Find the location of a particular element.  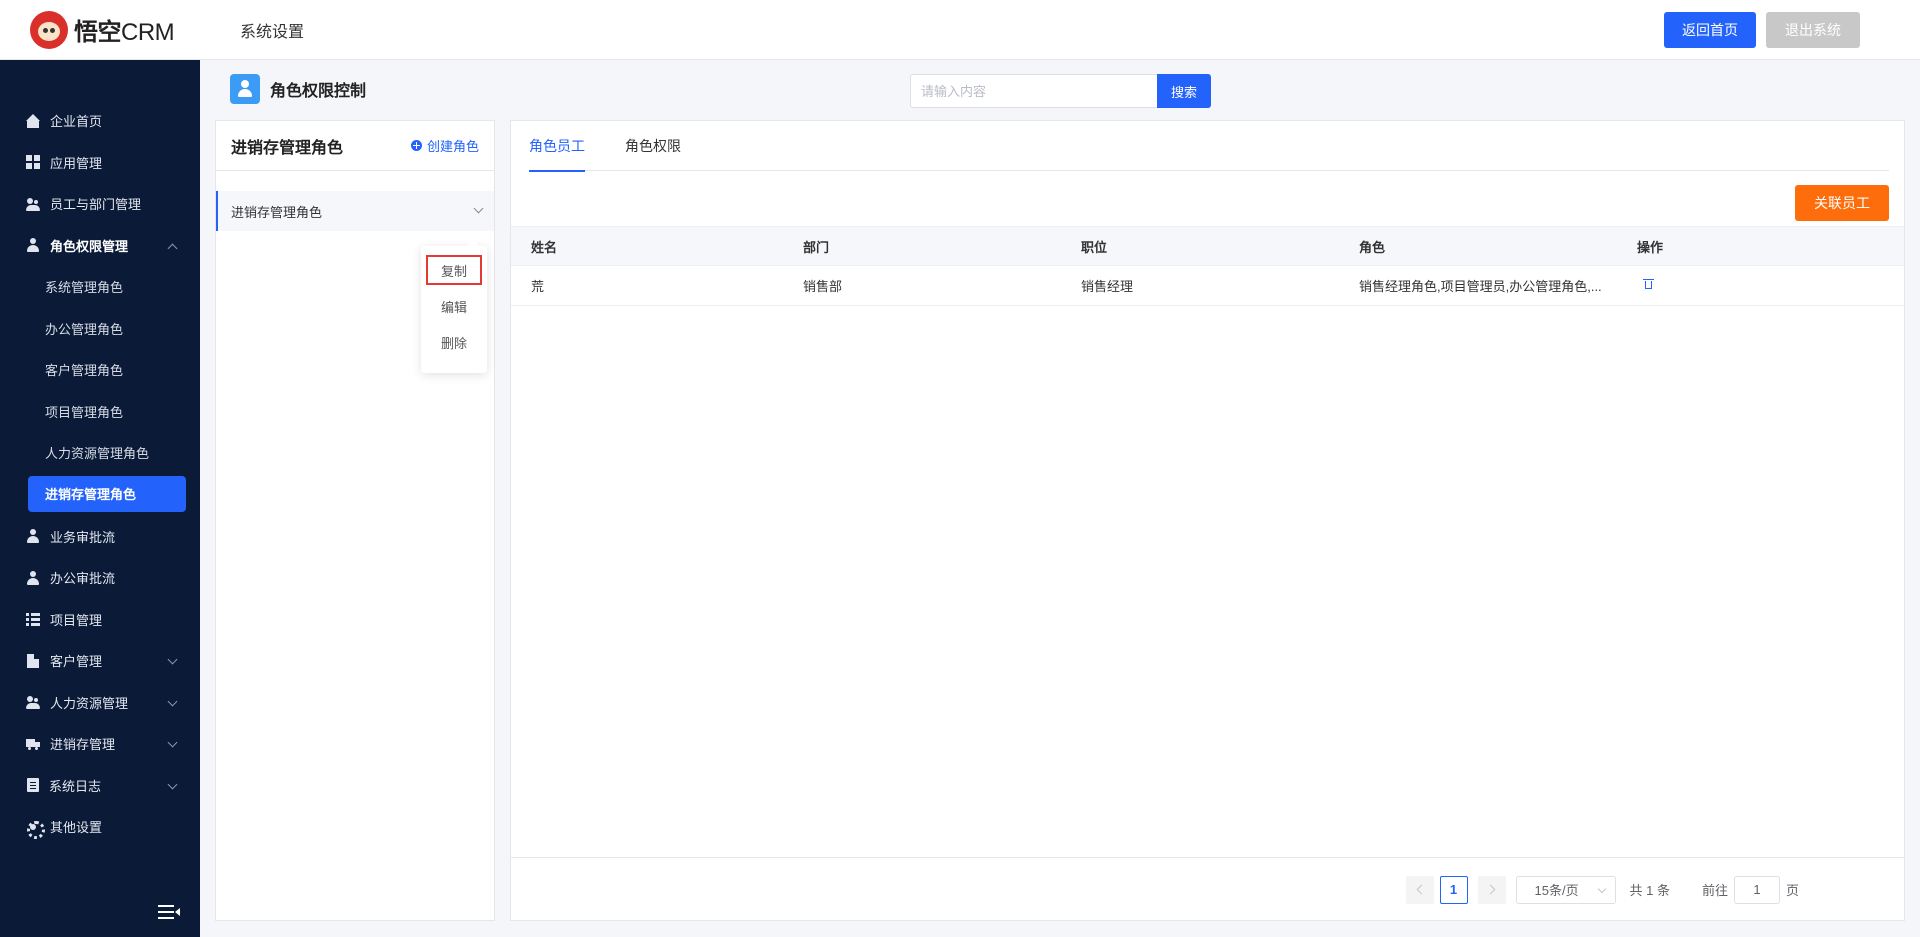

prev-page-button is located at coordinates (1419, 889).